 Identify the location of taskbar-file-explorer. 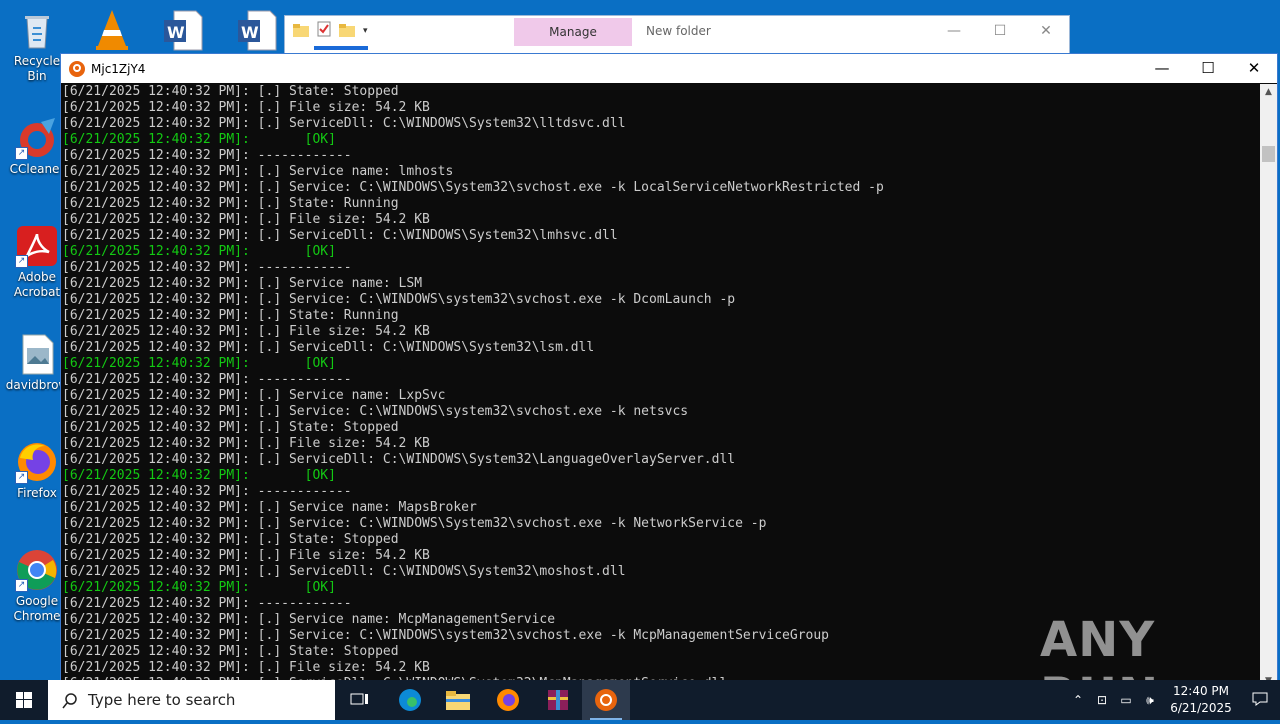
(458, 700).